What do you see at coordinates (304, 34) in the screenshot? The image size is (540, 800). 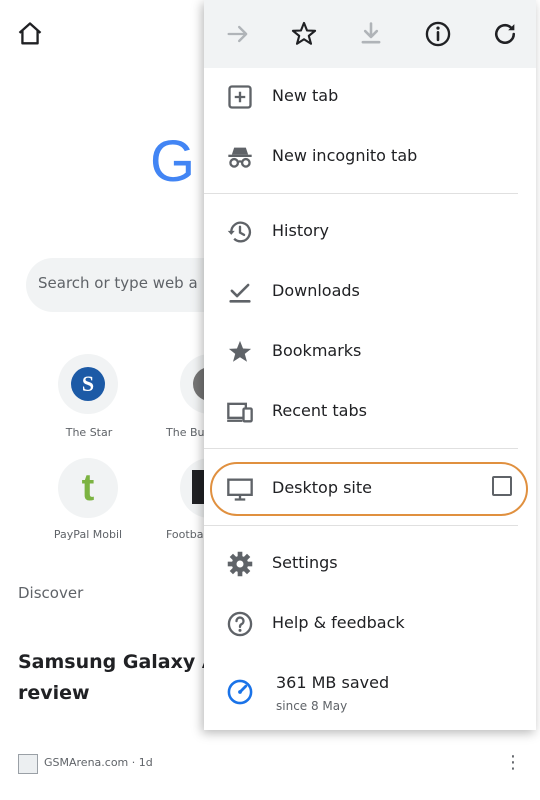 I see `star-icon` at bounding box center [304, 34].